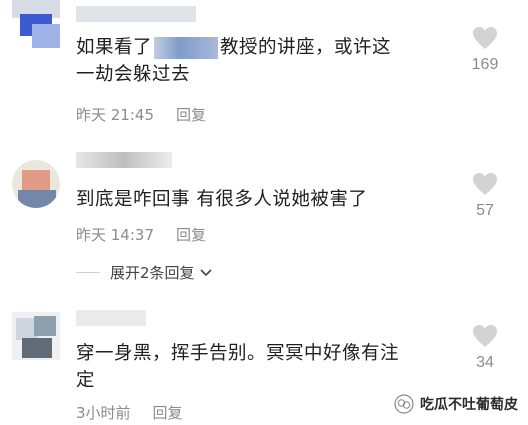 Image resolution: width=528 pixels, height=425 pixels. What do you see at coordinates (114, 47) in the screenshot?
I see `comment-text-part: 如果看了` at bounding box center [114, 47].